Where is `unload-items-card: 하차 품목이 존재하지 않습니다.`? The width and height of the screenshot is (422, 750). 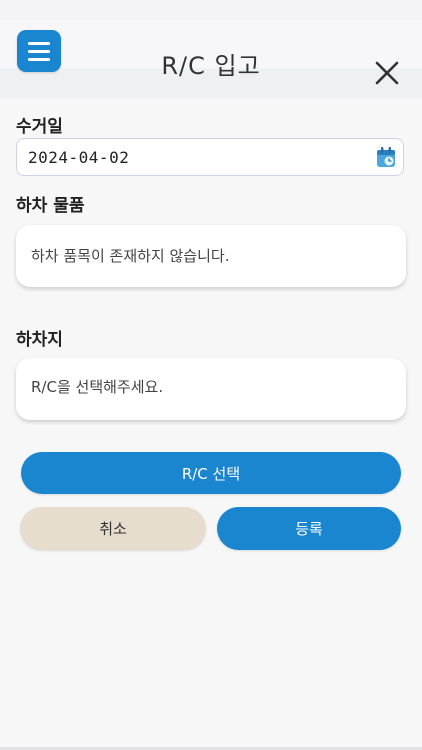 unload-items-card: 하차 품목이 존재하지 않습니다. is located at coordinates (211, 256).